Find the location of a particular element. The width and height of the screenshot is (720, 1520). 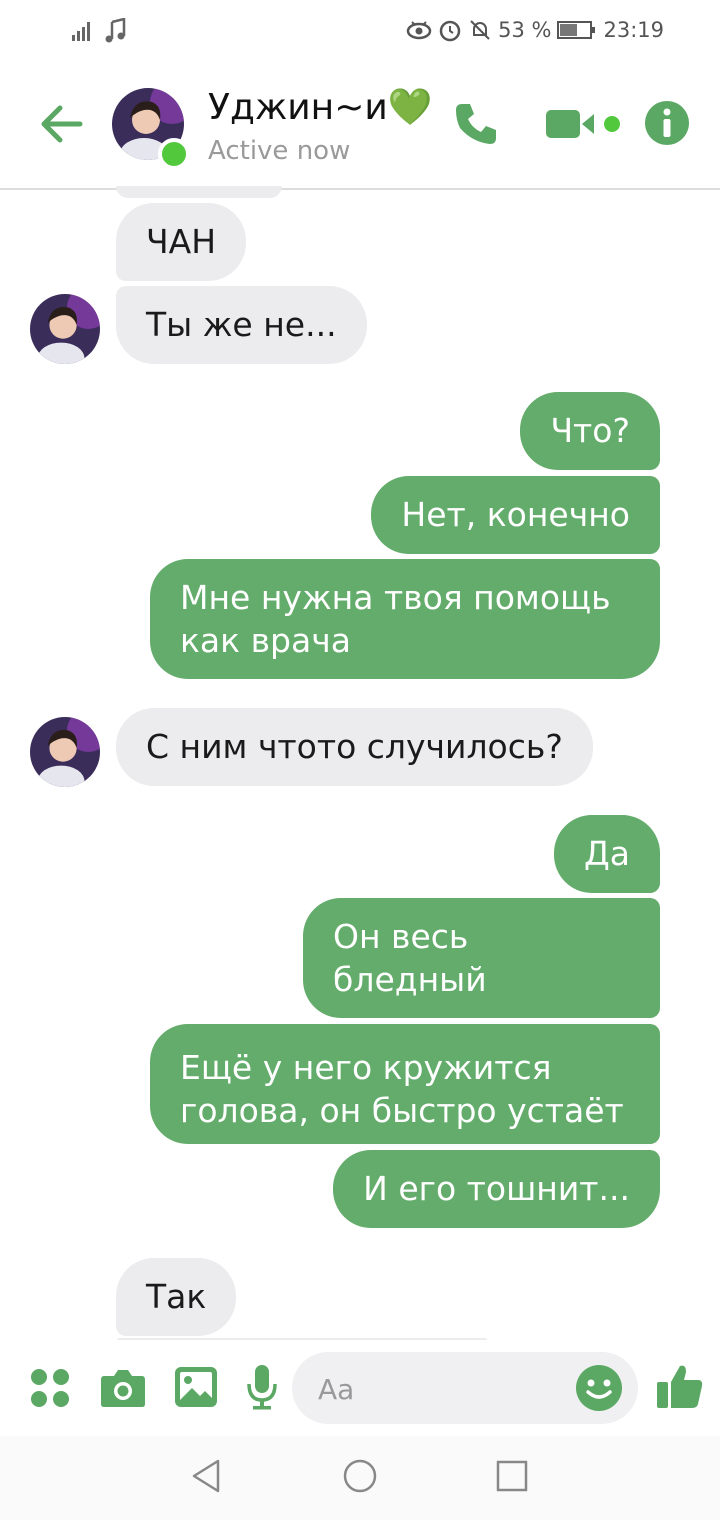

message-outgoing: Да is located at coordinates (606, 854).